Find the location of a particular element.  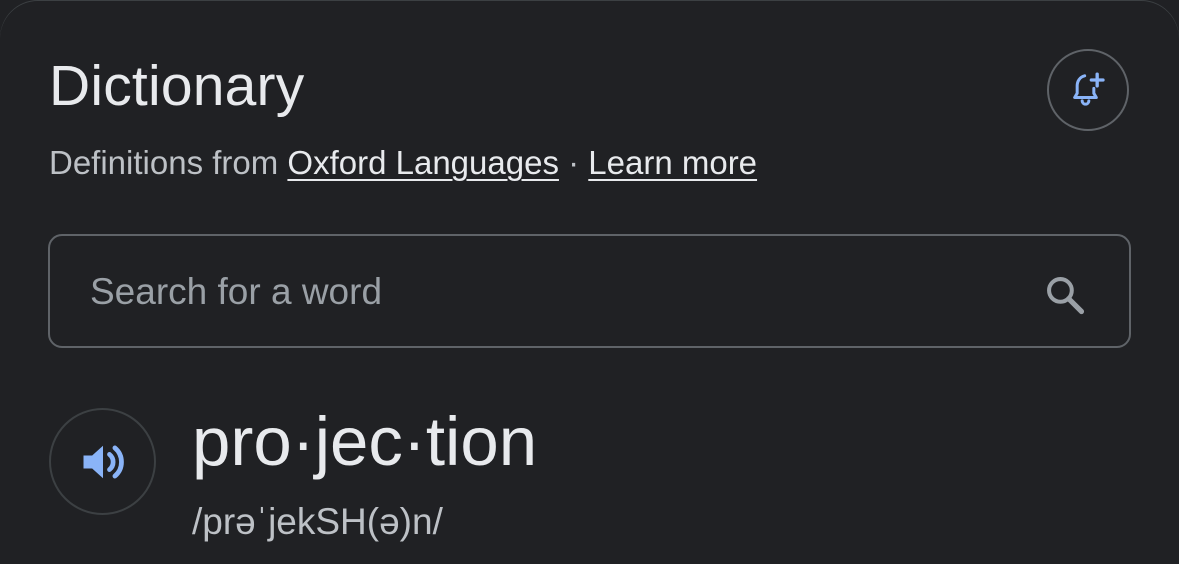

source-prefix: Definitions from is located at coordinates (168, 162).